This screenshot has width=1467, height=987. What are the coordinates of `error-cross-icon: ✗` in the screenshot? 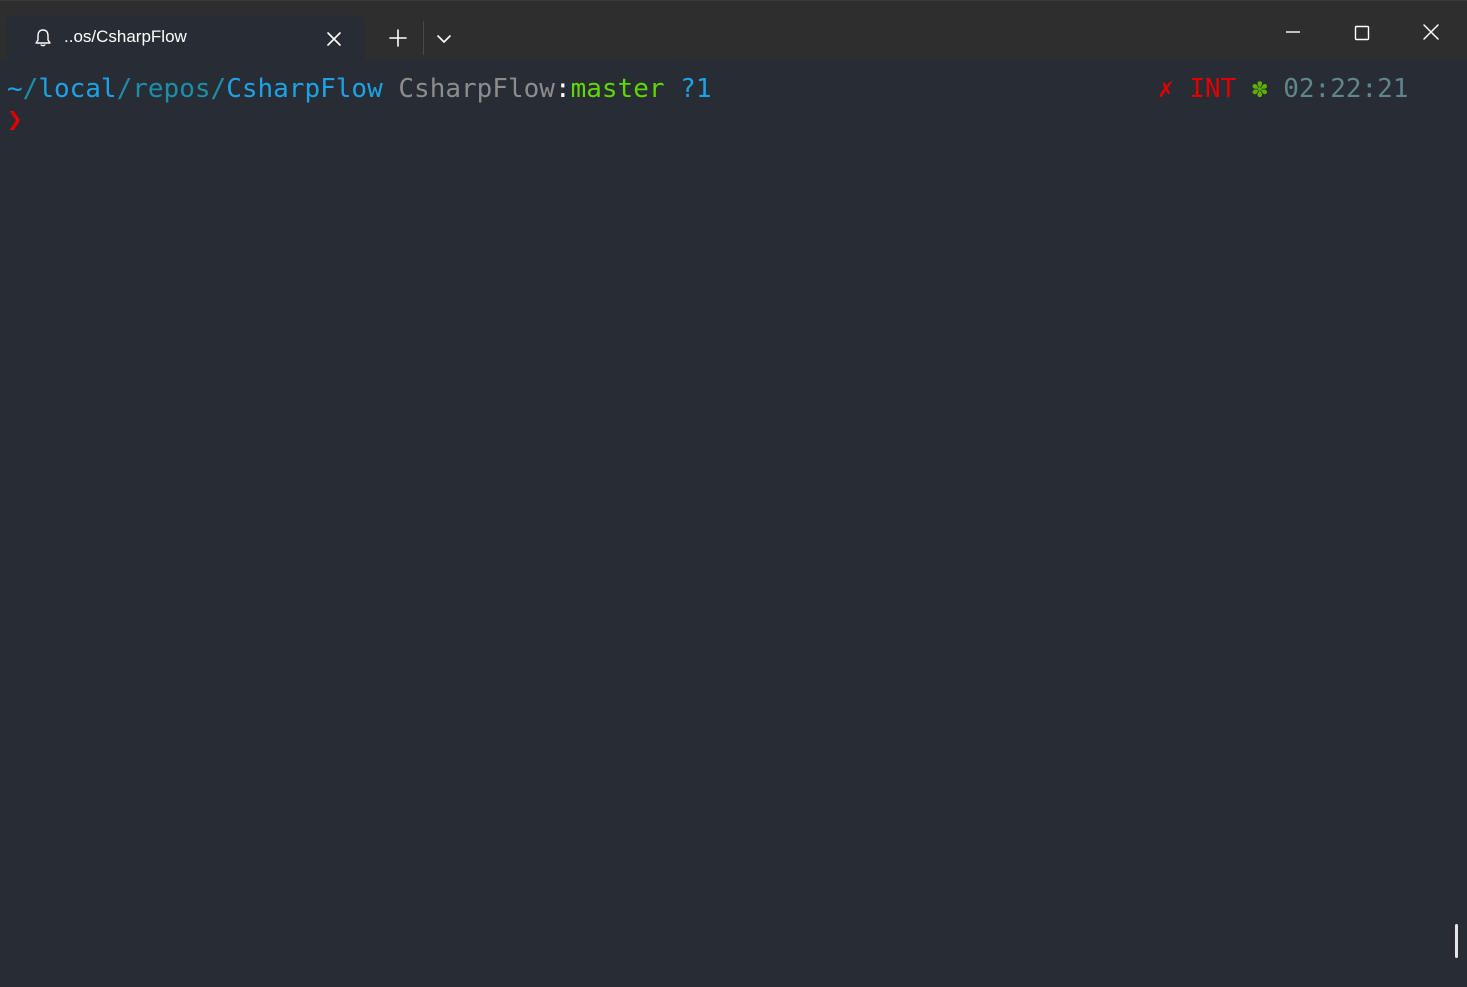 It's located at (1166, 89).